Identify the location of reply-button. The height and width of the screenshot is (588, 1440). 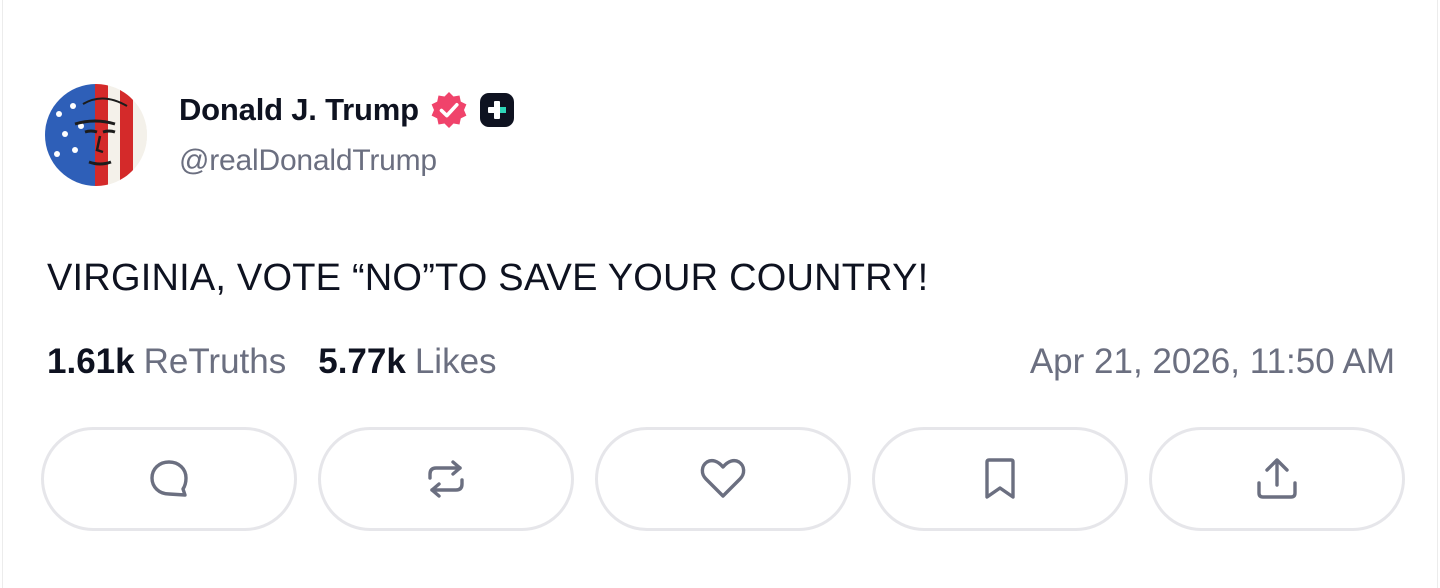
(169, 479).